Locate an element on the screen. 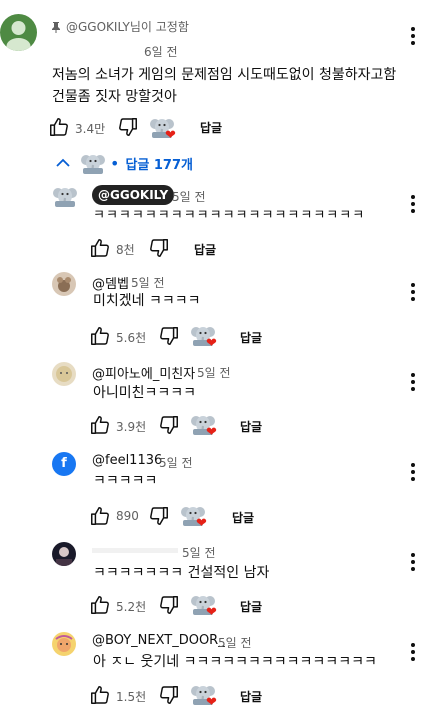 This screenshot has width=447, height=712. like-count: 5.2천 is located at coordinates (131, 607).